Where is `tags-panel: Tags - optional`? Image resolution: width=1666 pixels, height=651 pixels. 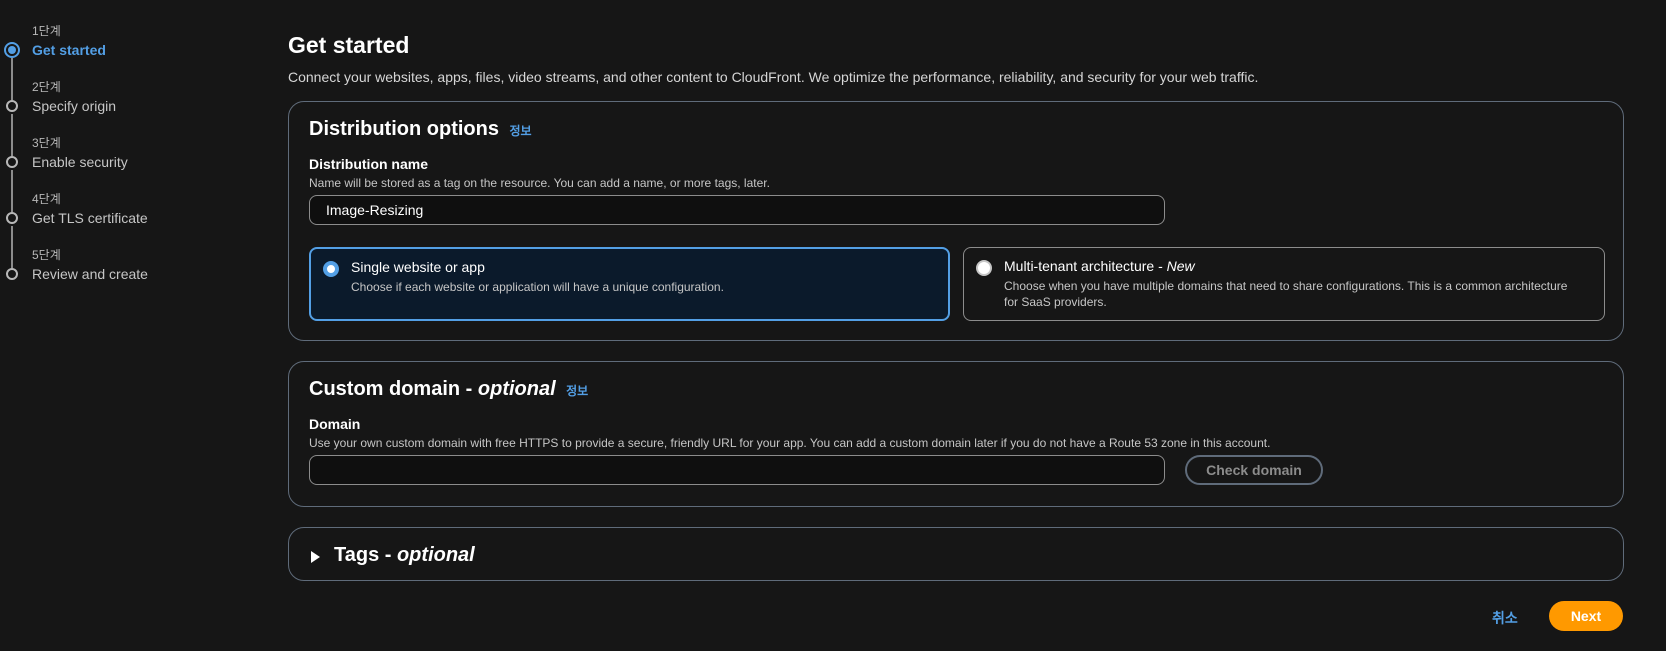
tags-panel: Tags - optional is located at coordinates (956, 554).